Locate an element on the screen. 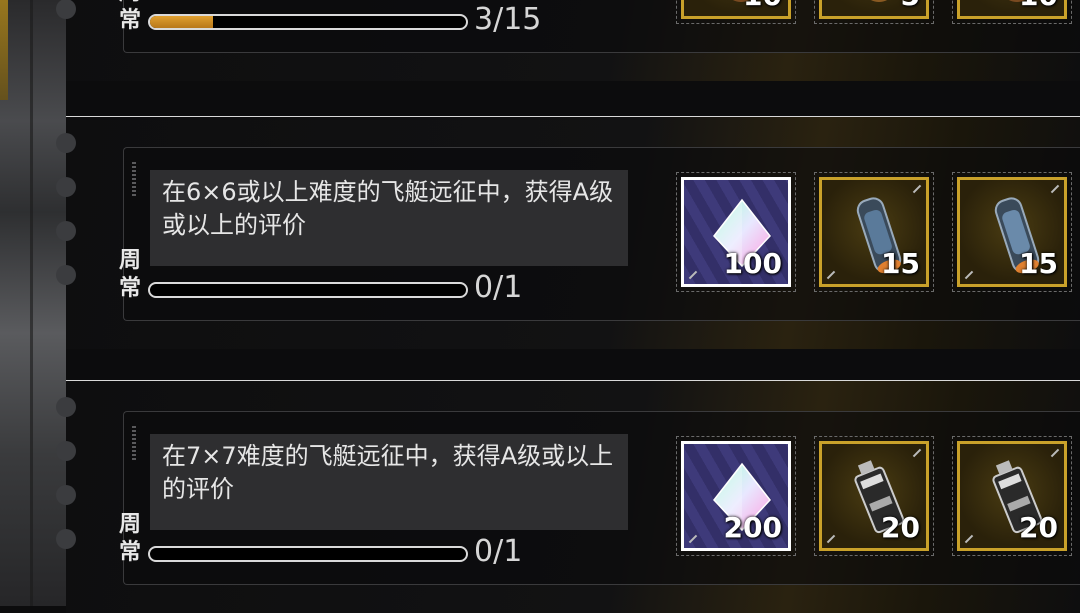  reward-frame: 200 is located at coordinates (736, 496).